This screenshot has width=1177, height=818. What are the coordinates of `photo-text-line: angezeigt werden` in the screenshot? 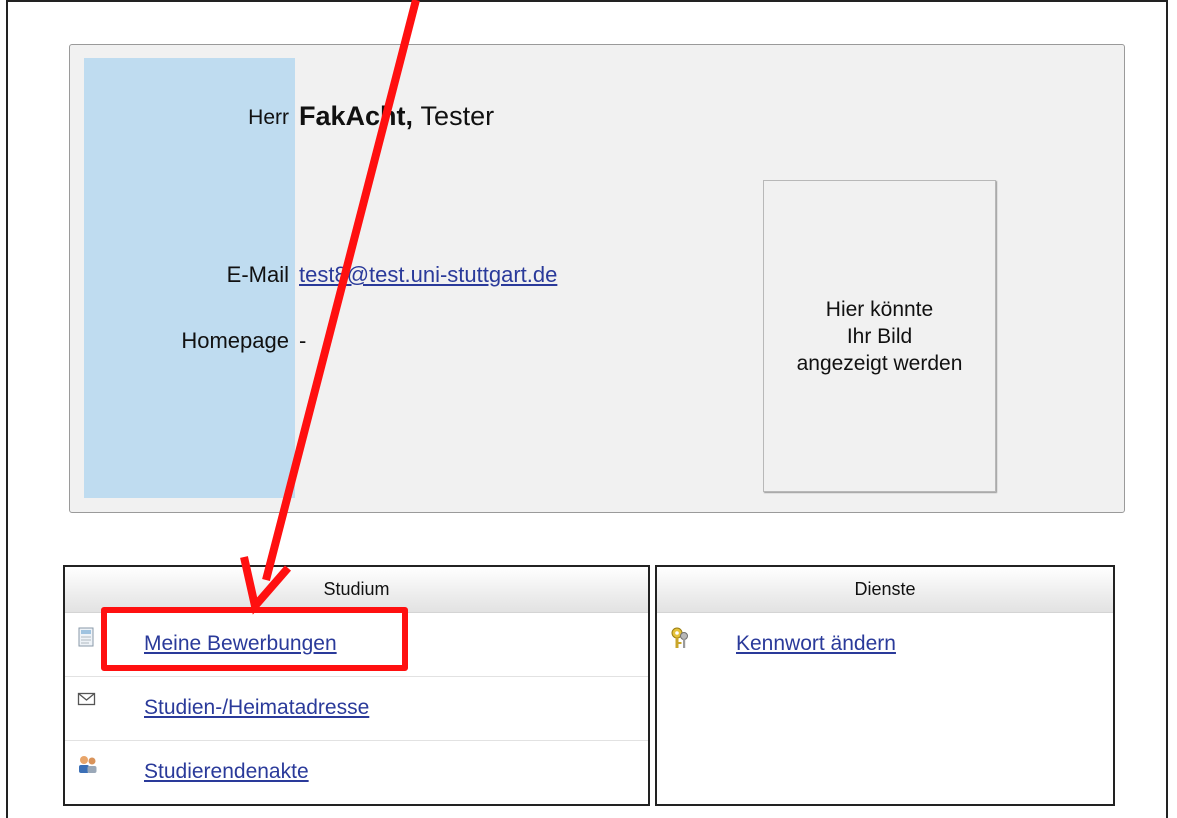 It's located at (879, 363).